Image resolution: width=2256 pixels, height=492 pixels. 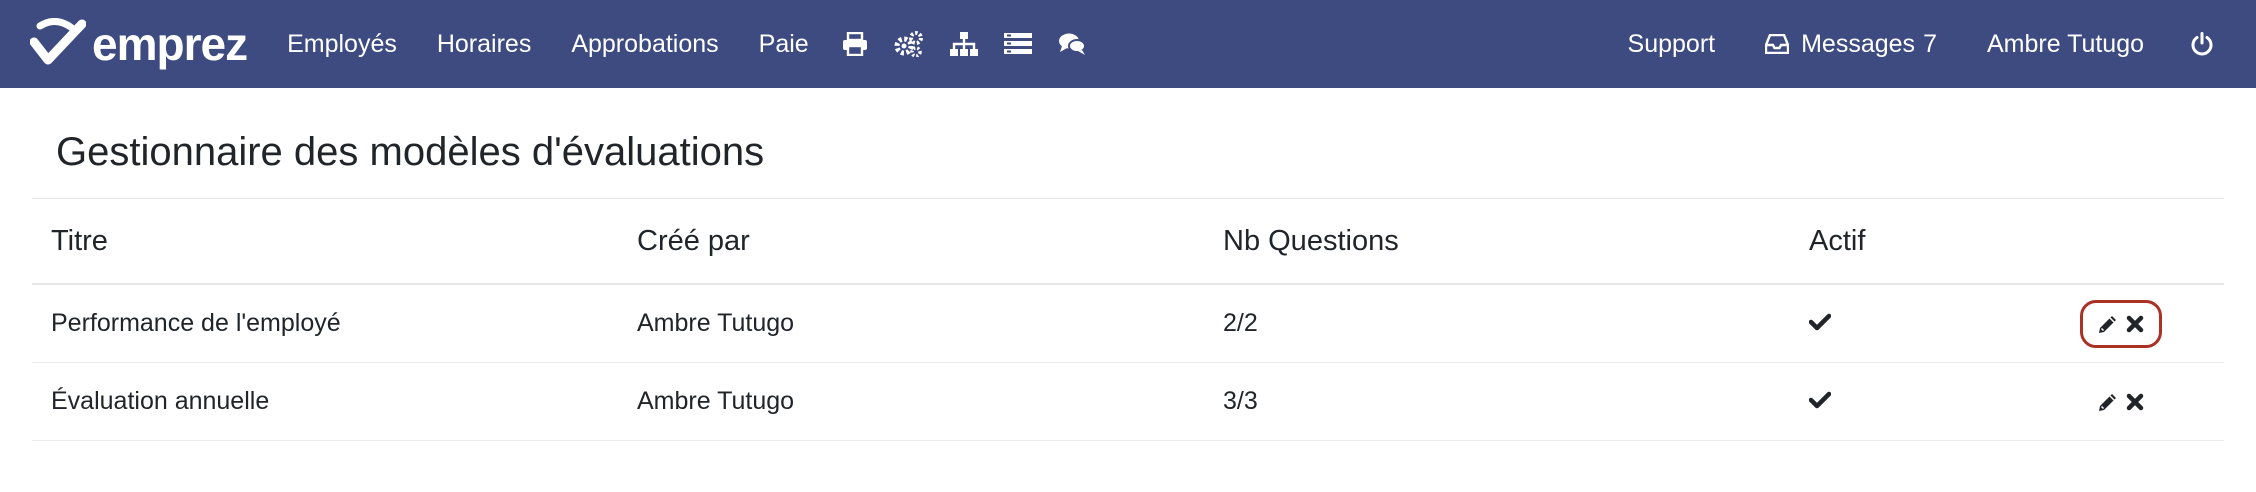 I want to click on nav-horaires: Horaires, so click(x=484, y=44).